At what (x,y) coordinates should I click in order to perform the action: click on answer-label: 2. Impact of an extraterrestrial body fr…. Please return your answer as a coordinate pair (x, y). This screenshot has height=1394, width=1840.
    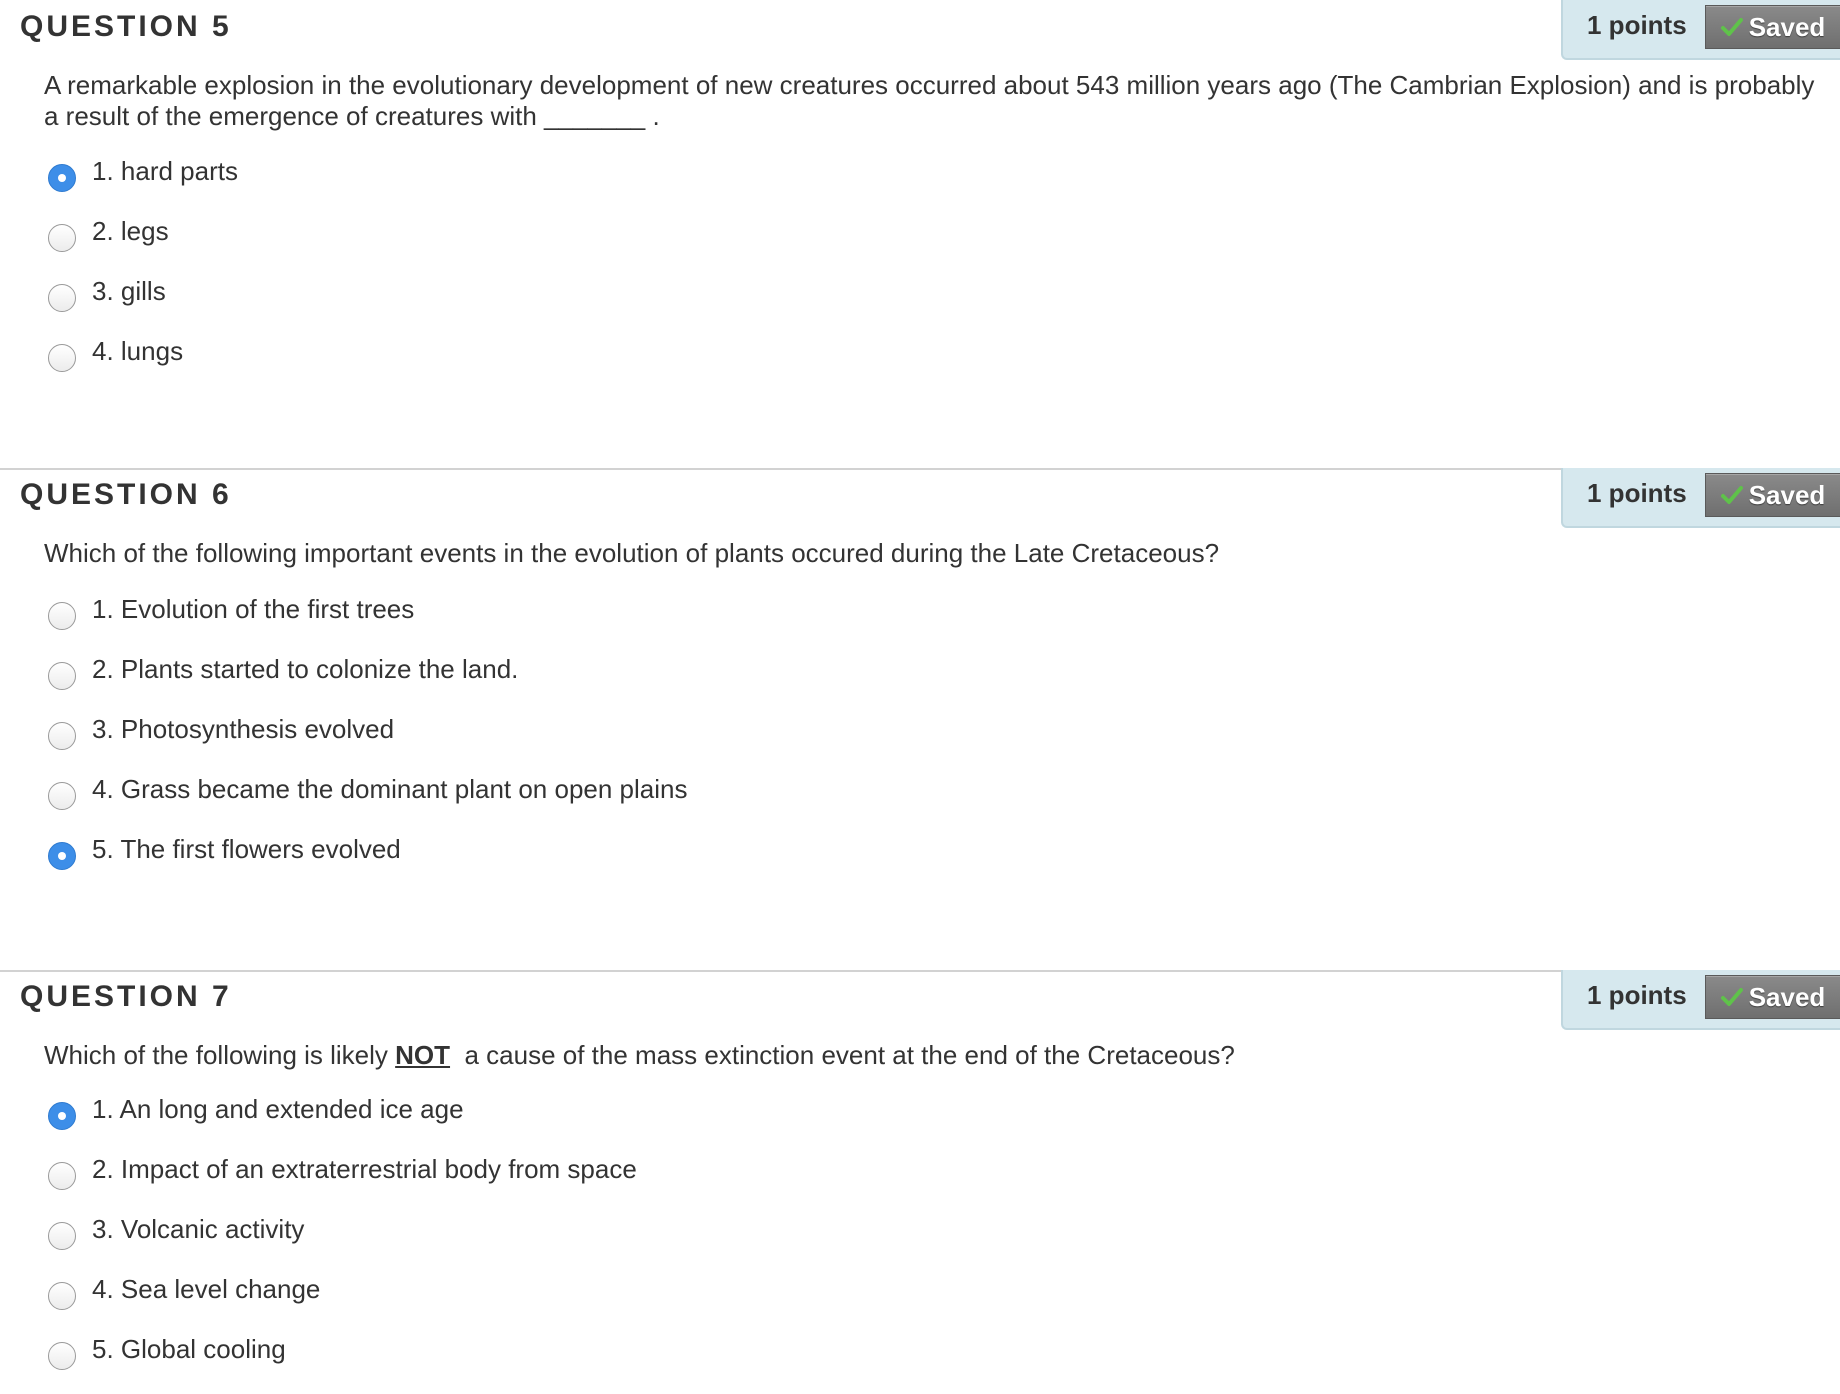
    Looking at the image, I should click on (364, 1169).